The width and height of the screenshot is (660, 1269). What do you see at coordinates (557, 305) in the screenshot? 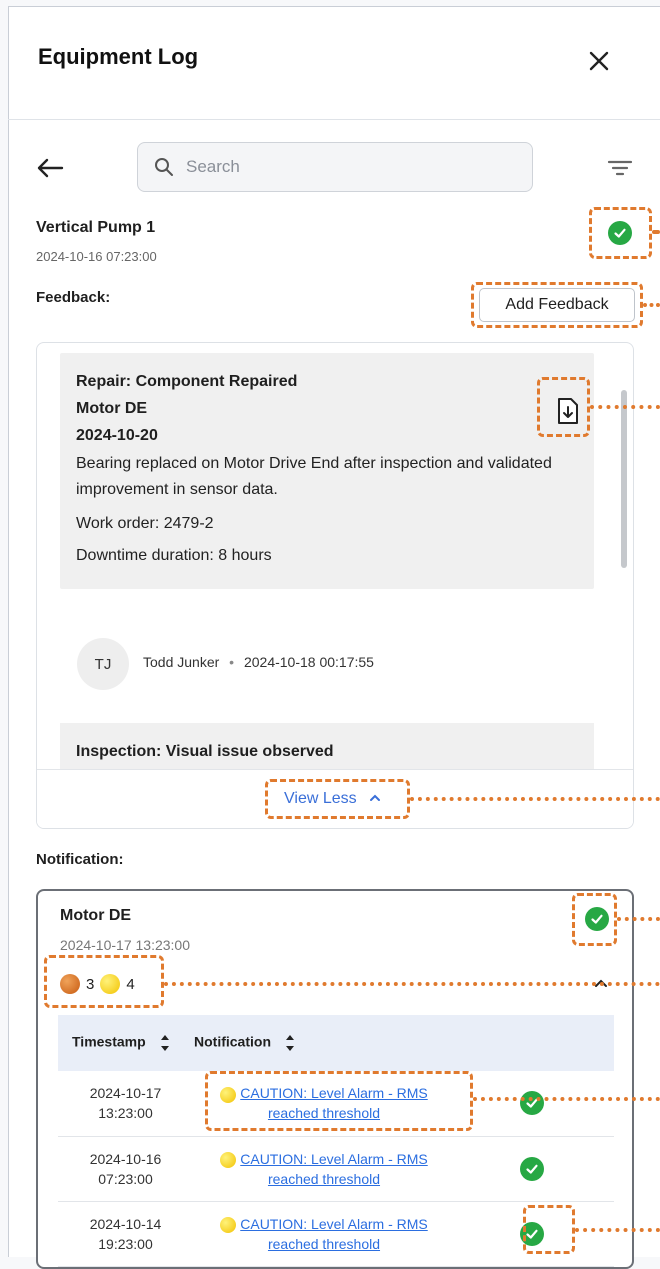
I see `add-feedback-button: Add Feedback` at bounding box center [557, 305].